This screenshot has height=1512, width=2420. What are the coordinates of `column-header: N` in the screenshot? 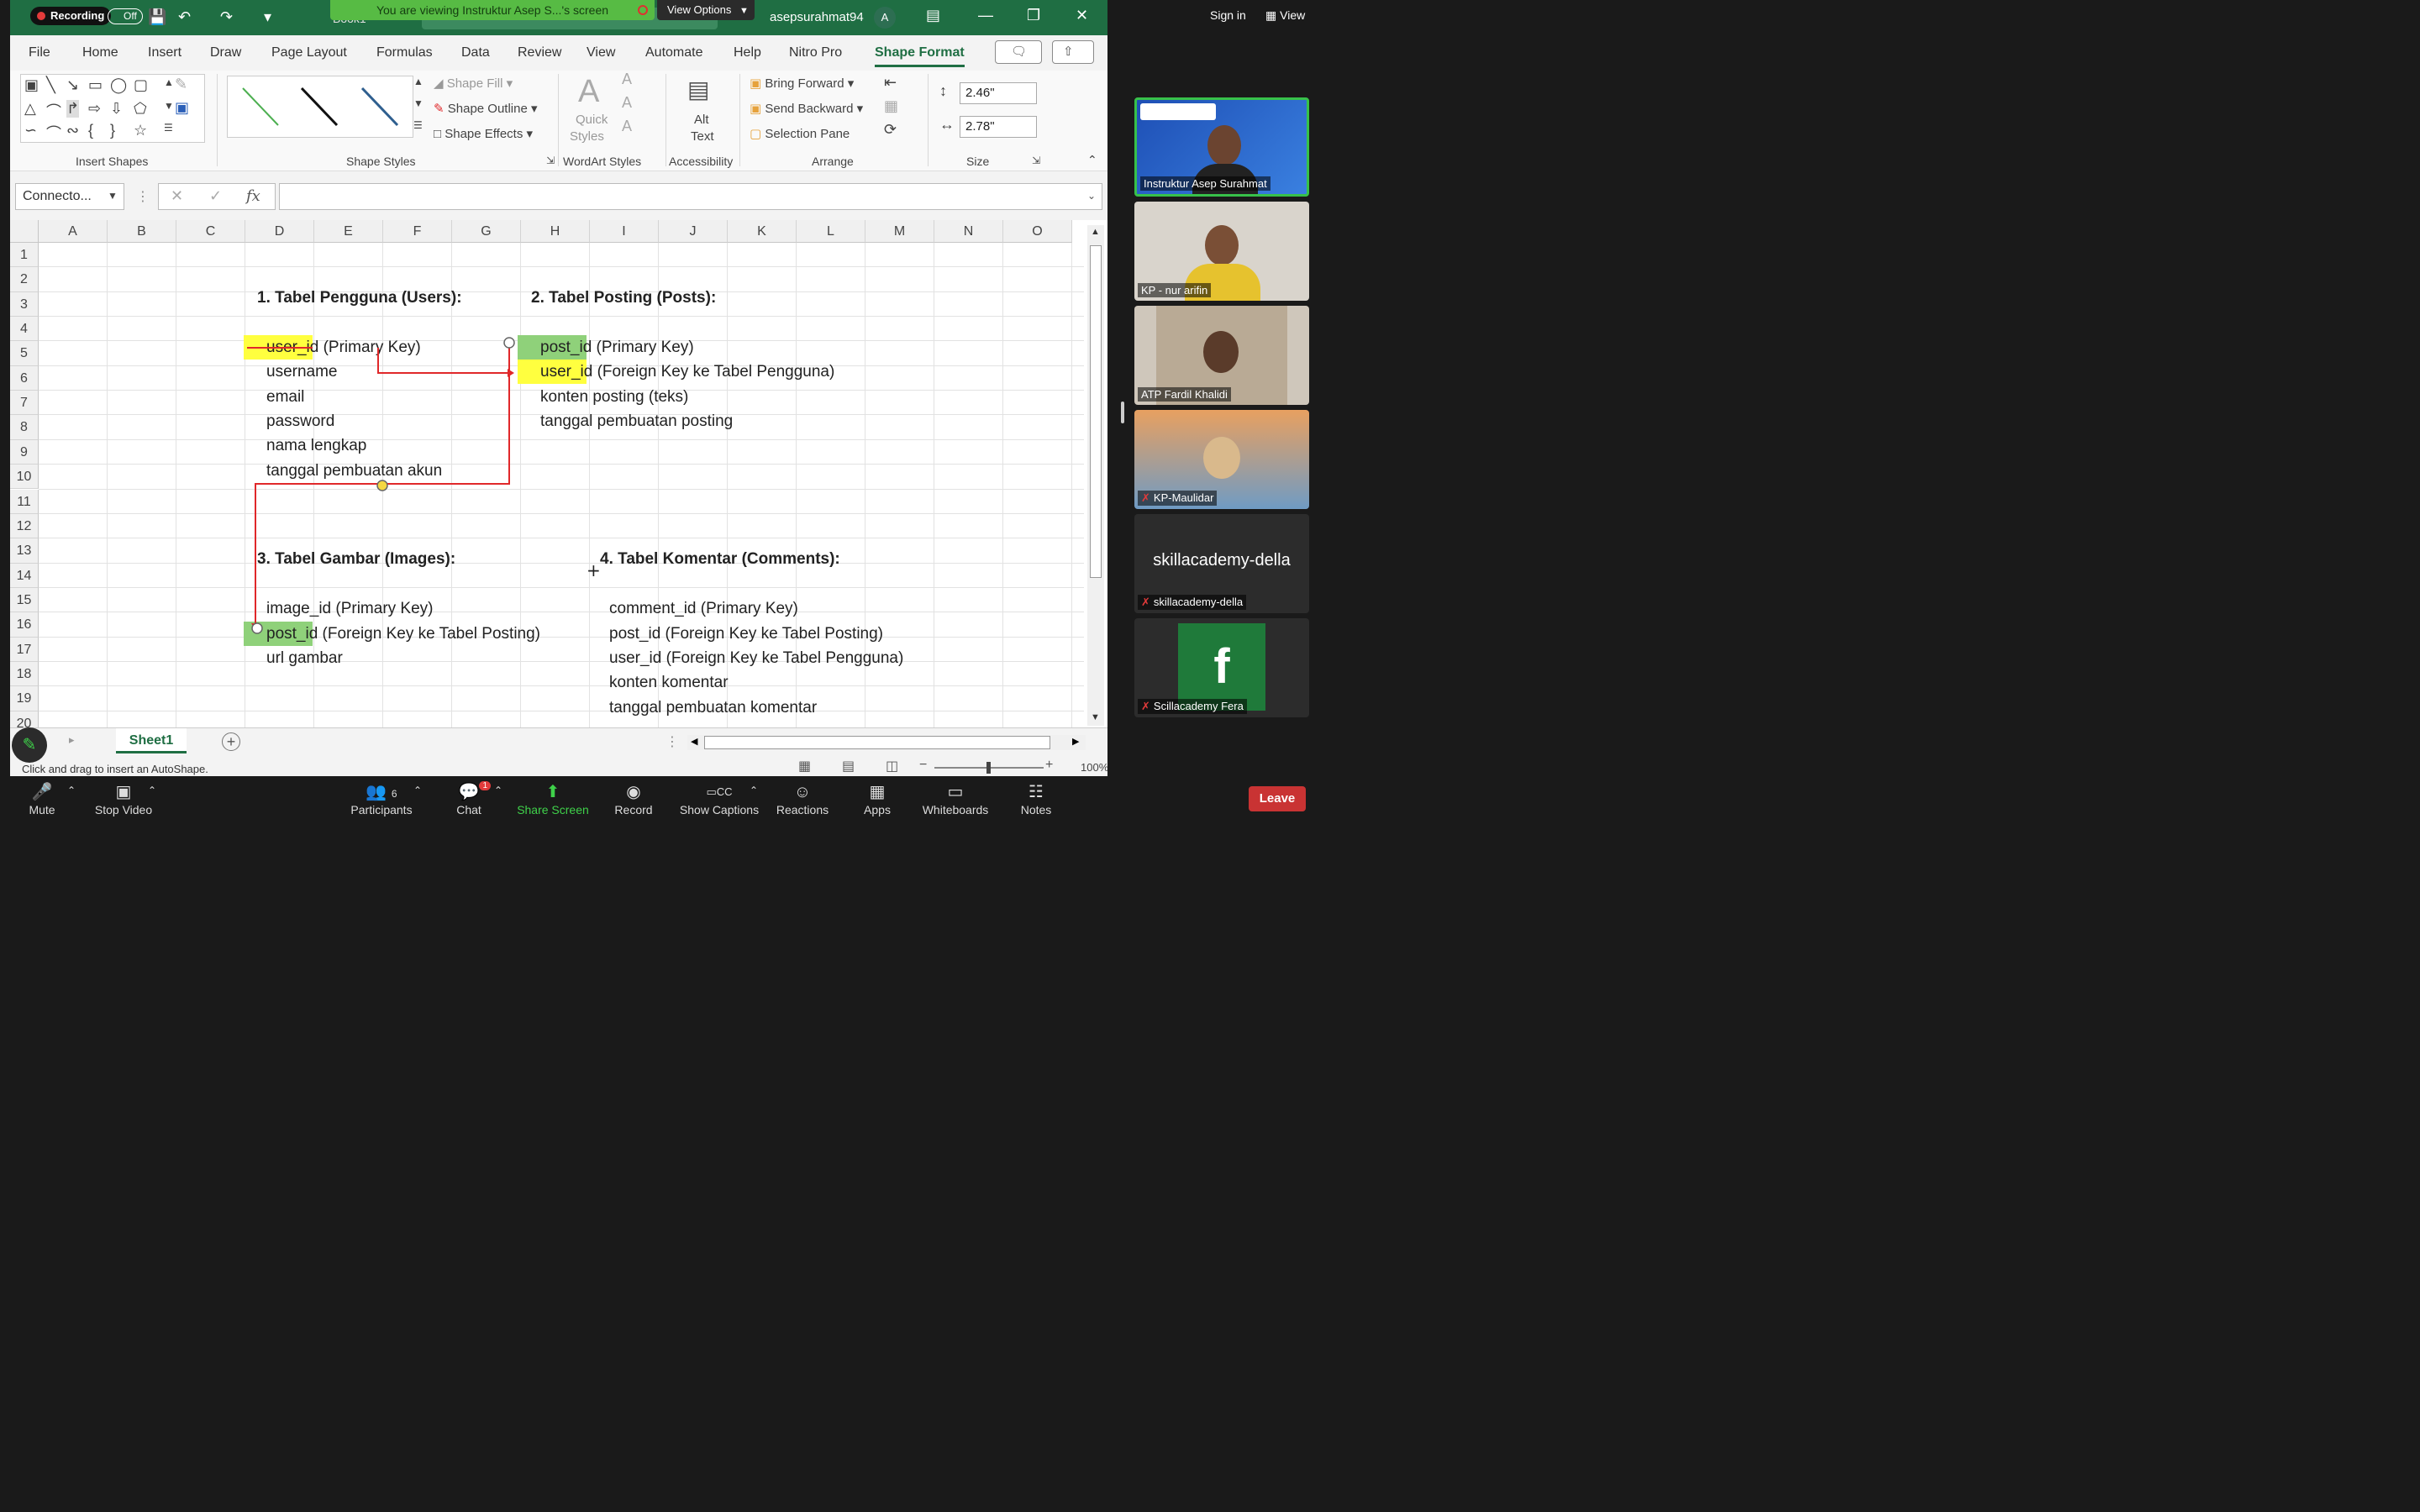 It's located at (968, 231).